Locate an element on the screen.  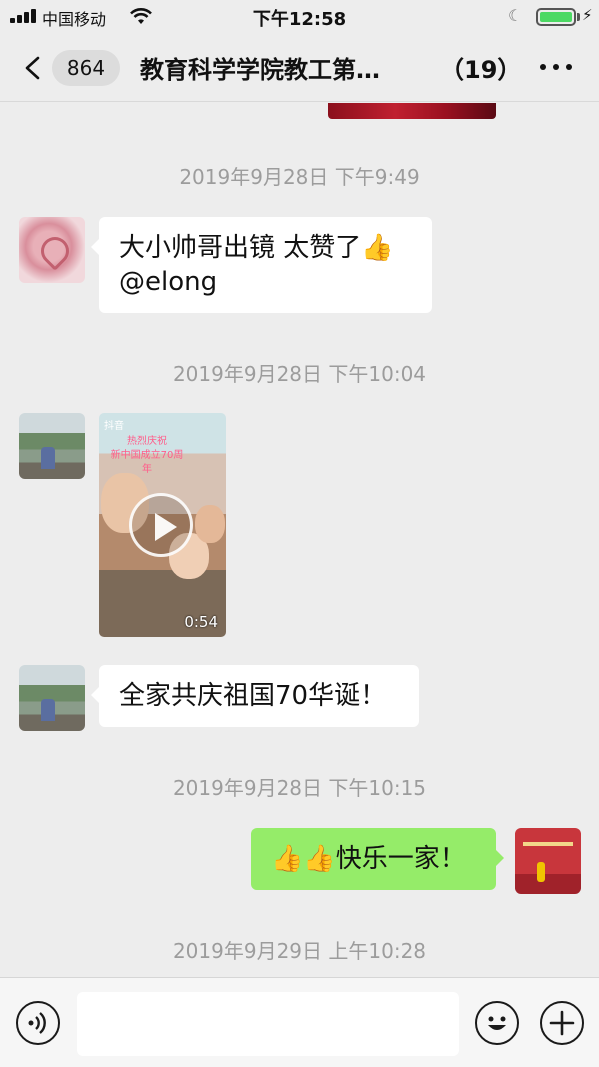
unread-count-badge: 864 is located at coordinates (86, 68).